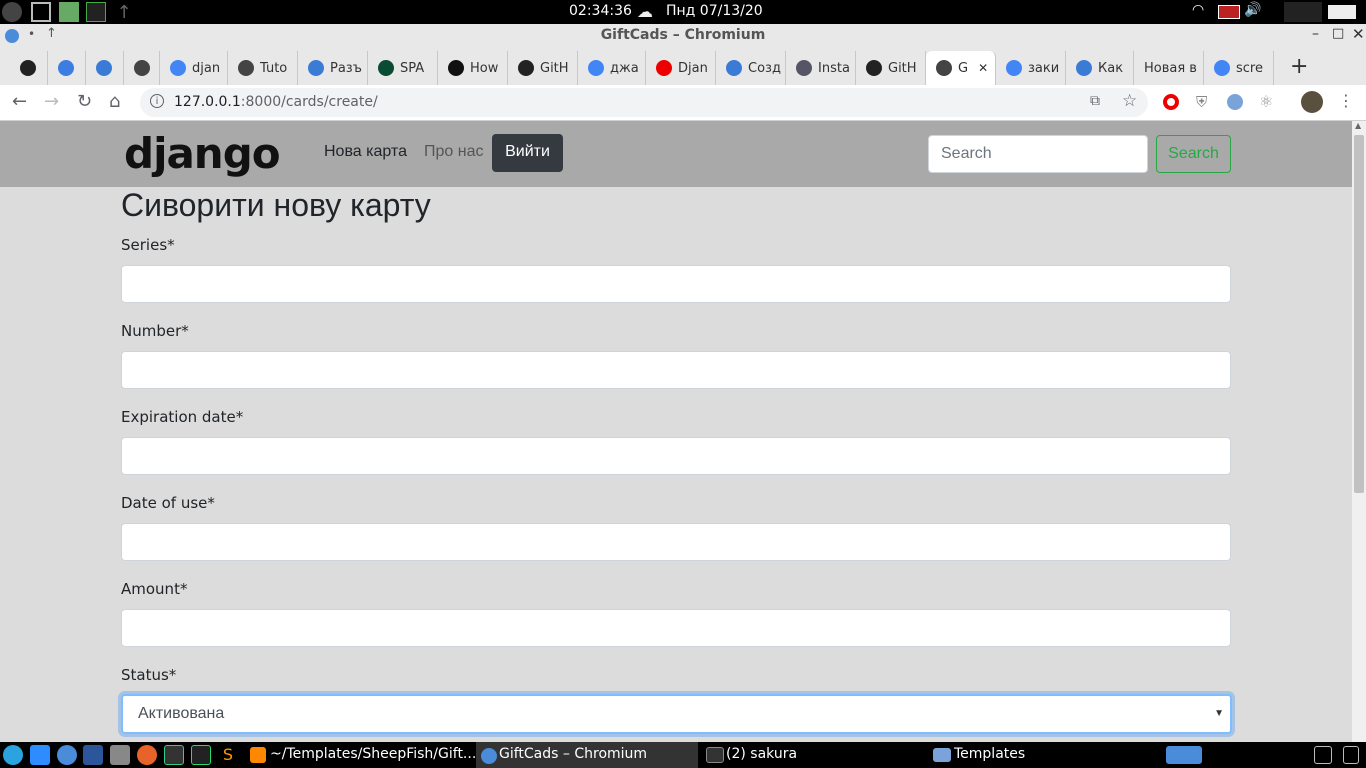 This screenshot has width=1366, height=768. What do you see at coordinates (573, 754) in the screenshot?
I see `taskbar-item-chromium: GiftCads – Chromium` at bounding box center [573, 754].